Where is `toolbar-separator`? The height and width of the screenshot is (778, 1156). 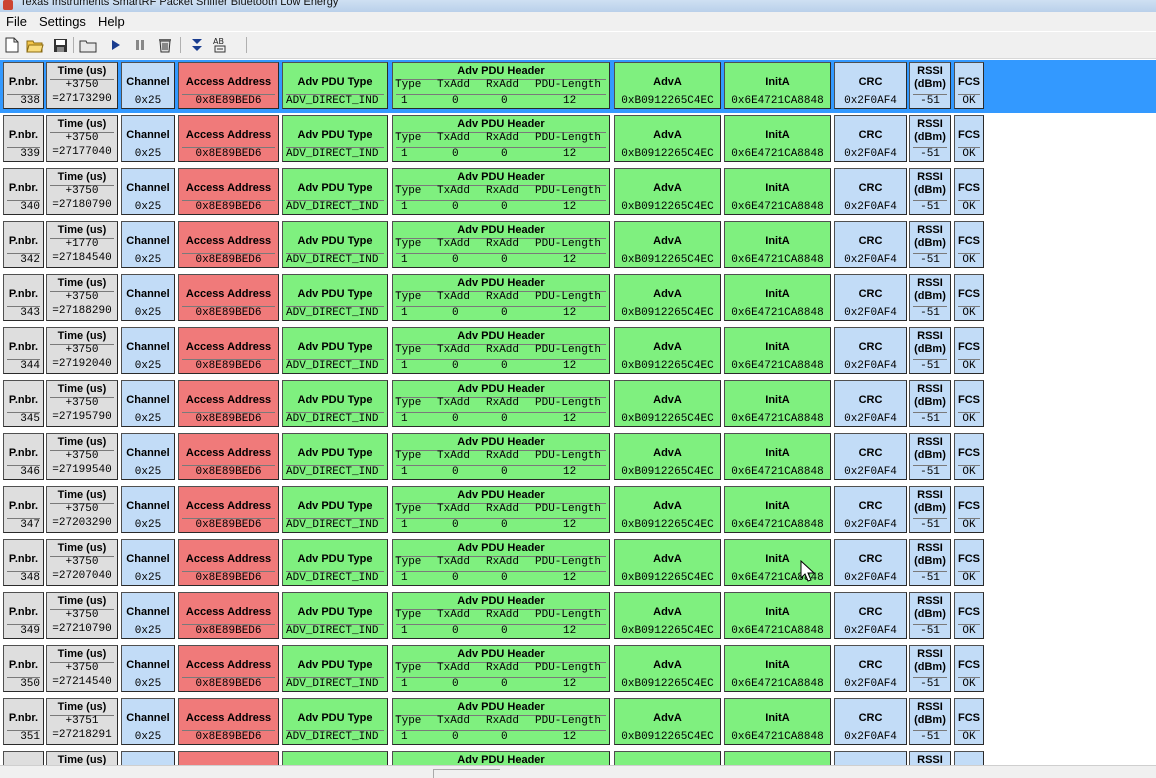 toolbar-separator is located at coordinates (180, 45).